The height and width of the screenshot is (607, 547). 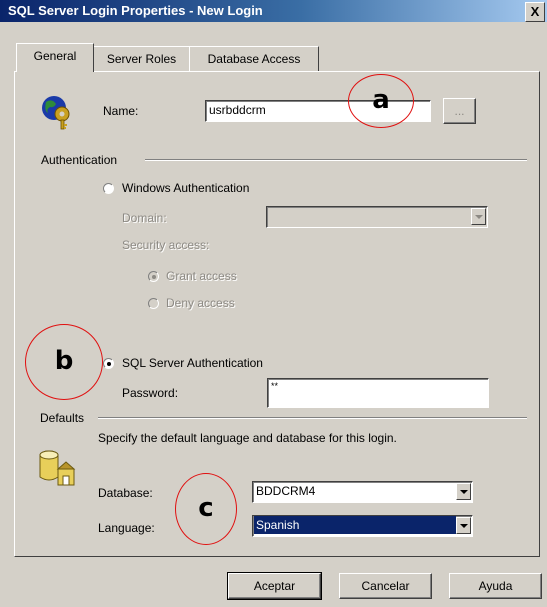 What do you see at coordinates (144, 218) in the screenshot?
I see `domain-label: Domain:` at bounding box center [144, 218].